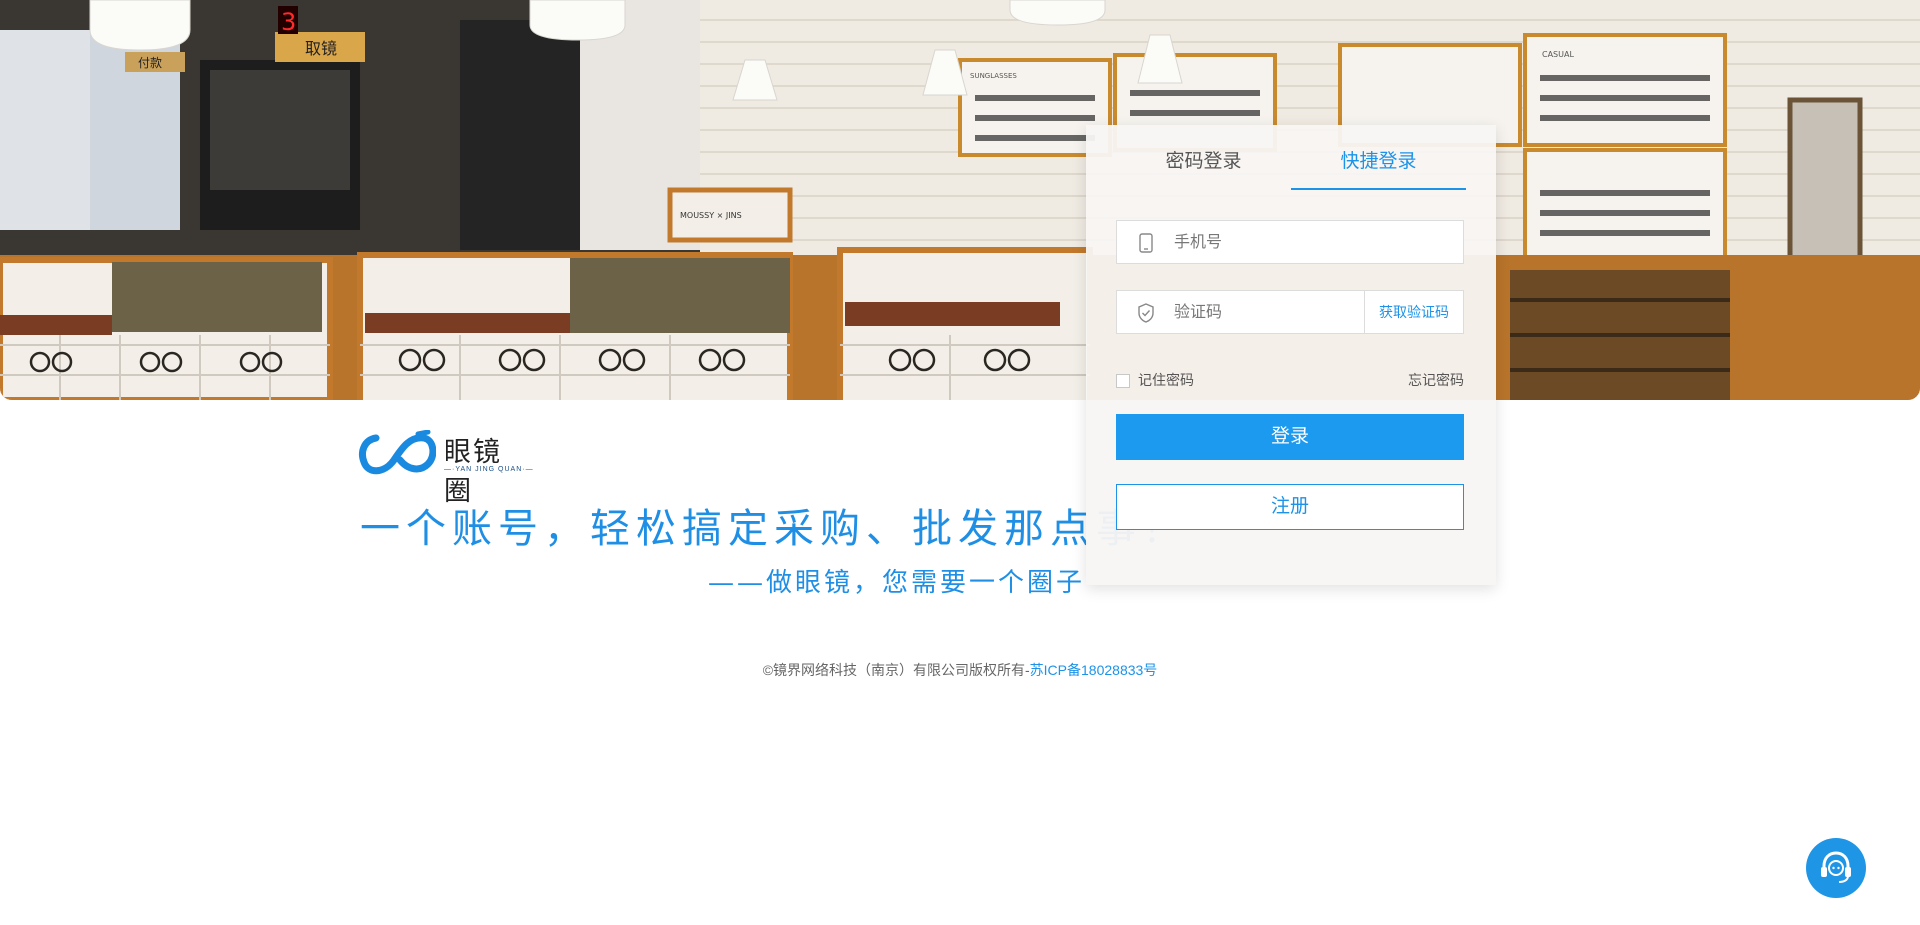 This screenshot has height=925, width=1920. I want to click on tab-quick-login: 快捷登录, so click(1378, 168).